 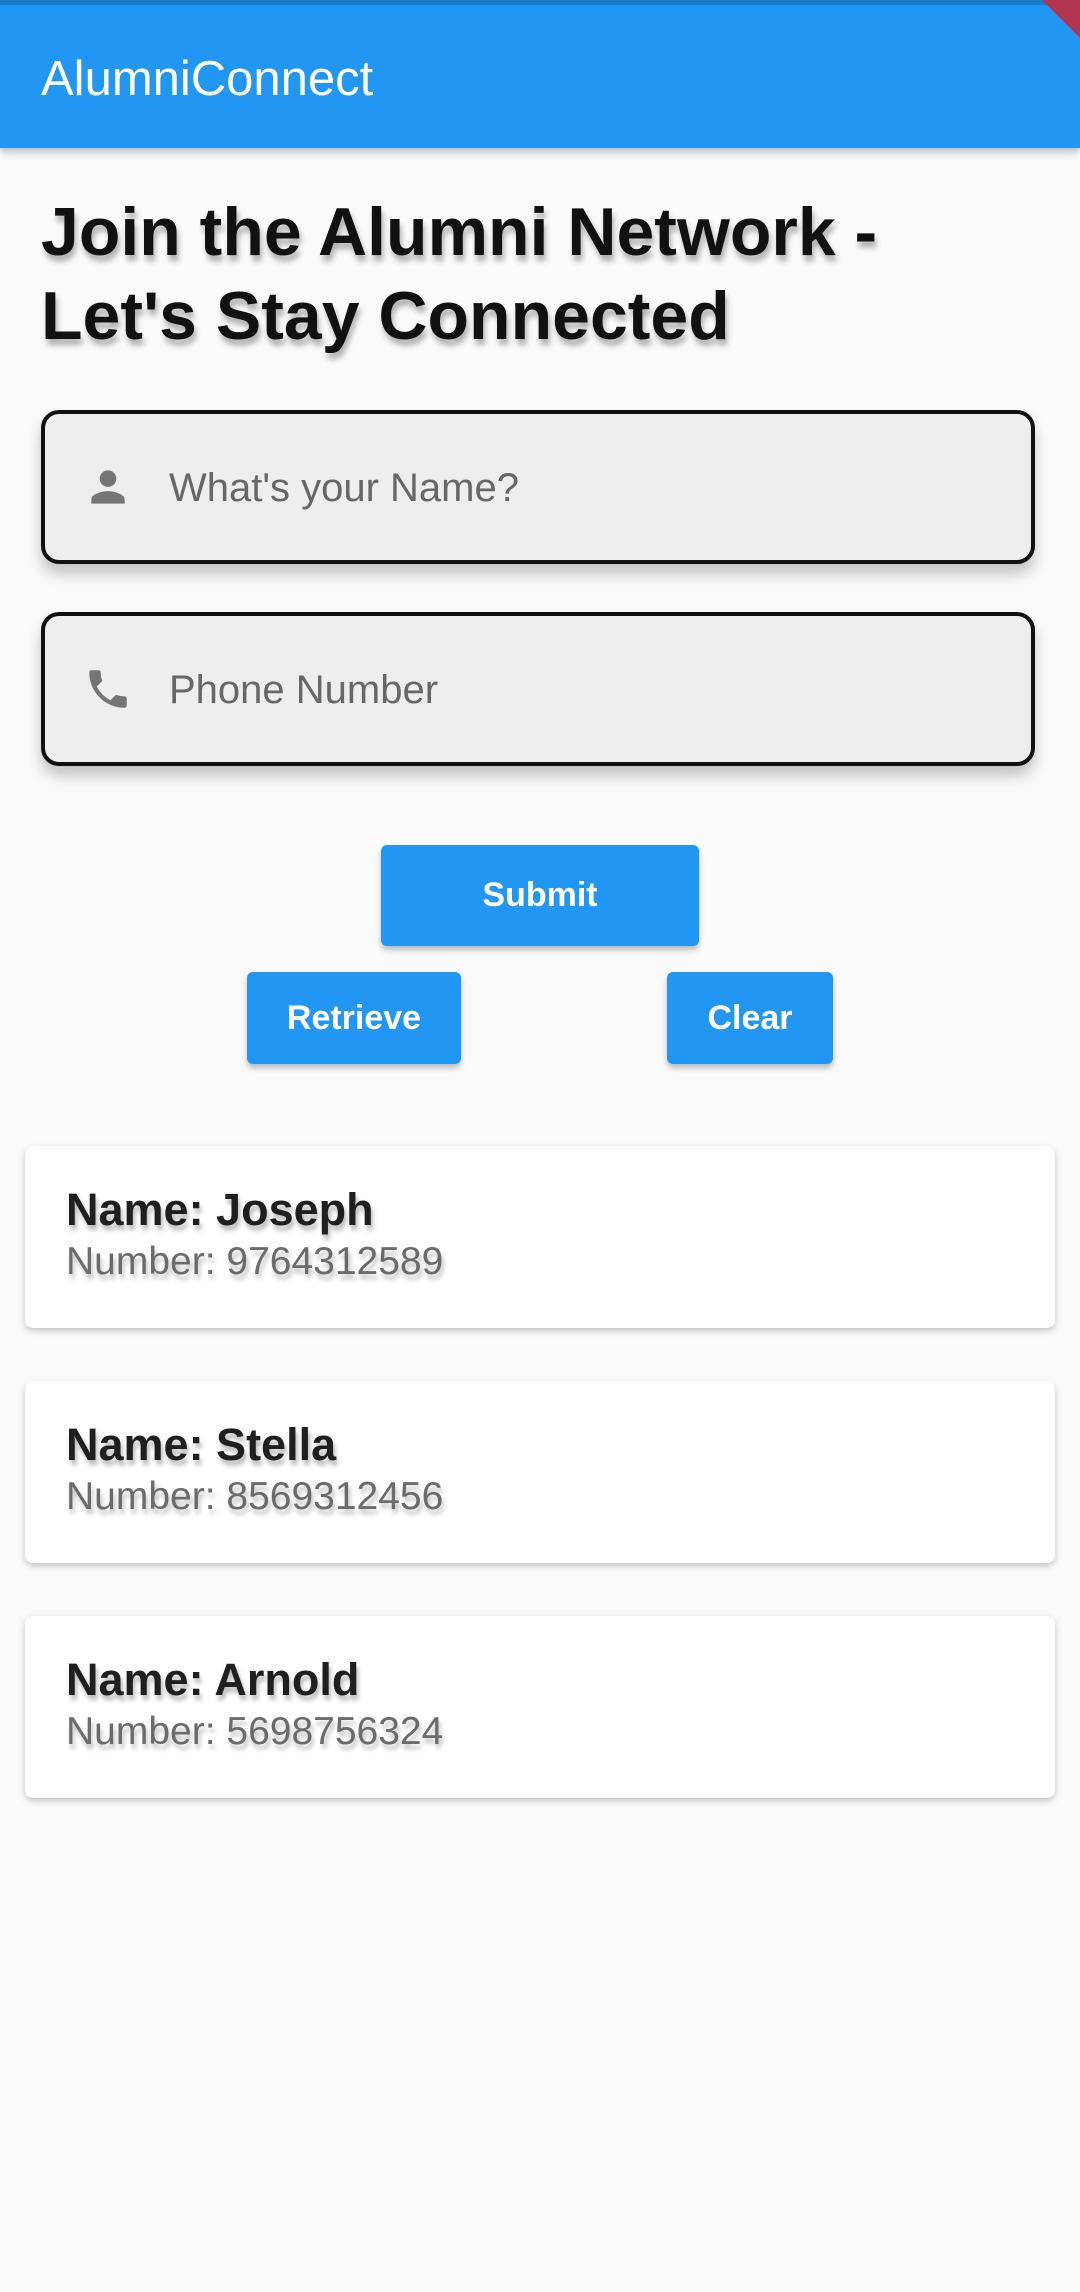 I want to click on submit-button: Submit, so click(x=540, y=895).